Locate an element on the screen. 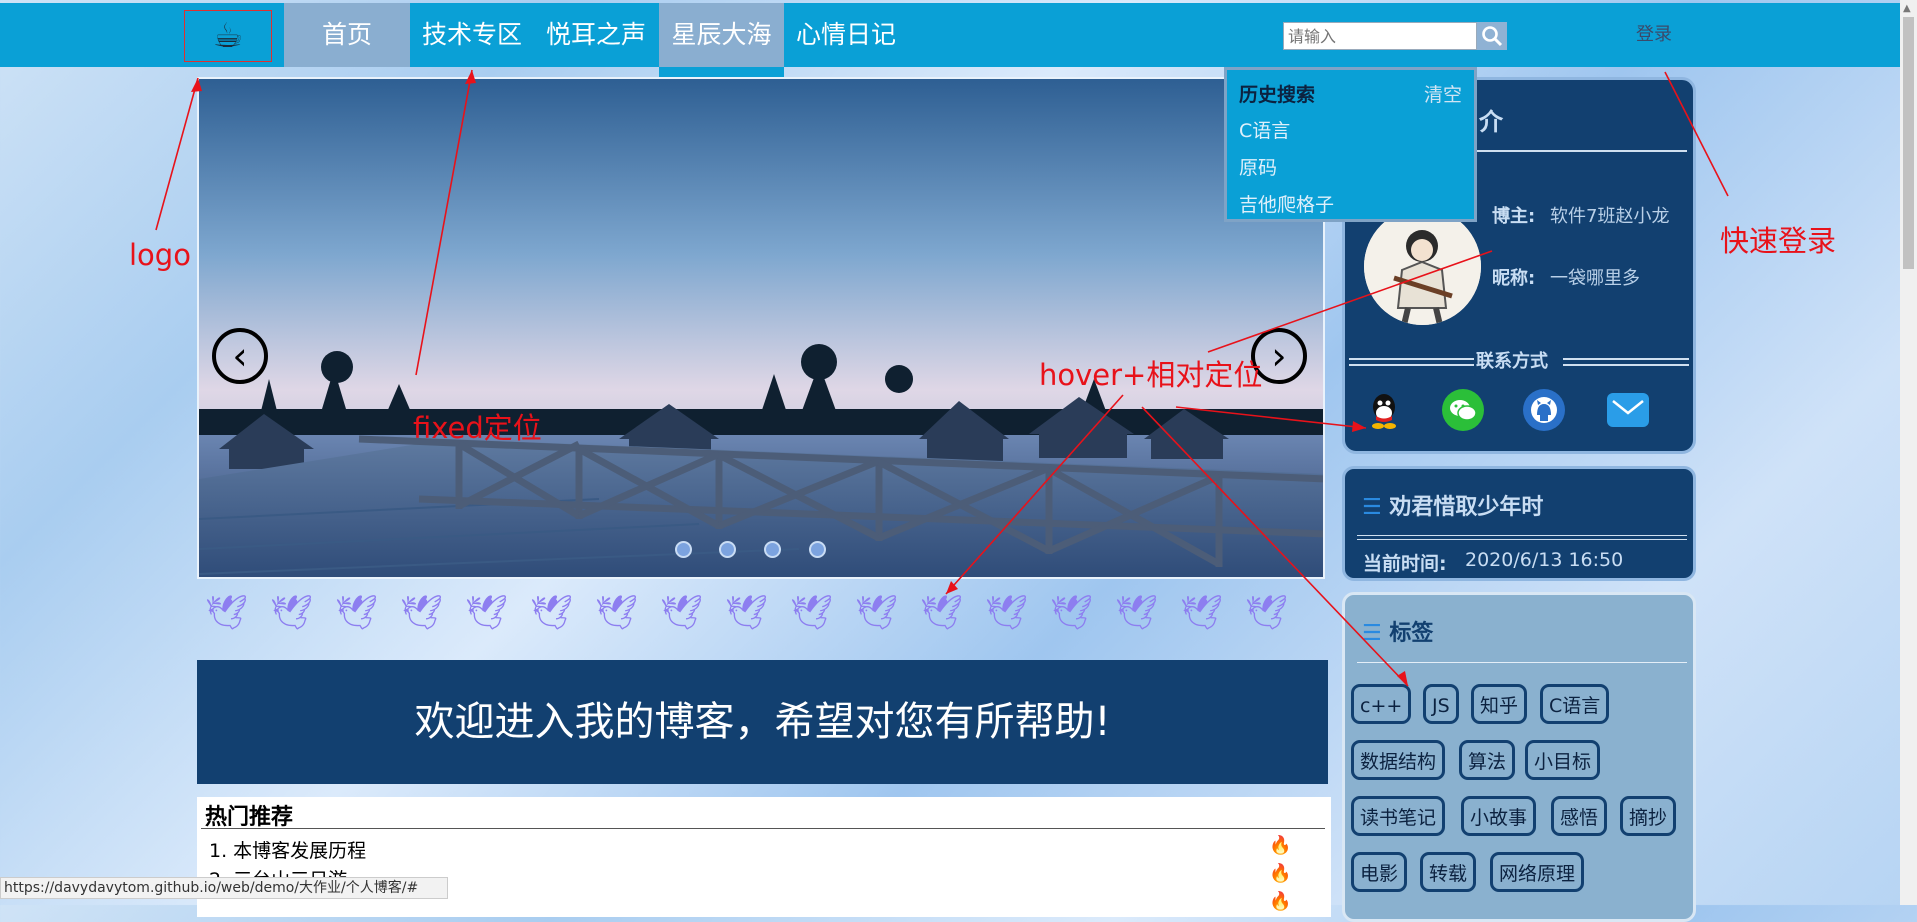 The image size is (1917, 922). annotation-logo: logo is located at coordinates (160, 255).